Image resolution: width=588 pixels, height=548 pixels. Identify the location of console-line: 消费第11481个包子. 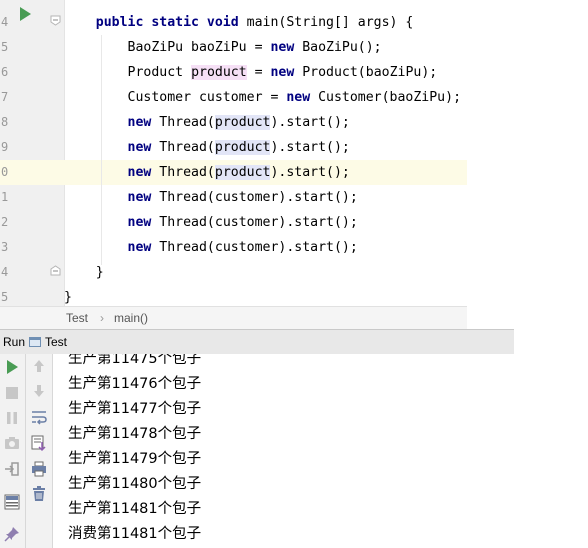
(135, 534).